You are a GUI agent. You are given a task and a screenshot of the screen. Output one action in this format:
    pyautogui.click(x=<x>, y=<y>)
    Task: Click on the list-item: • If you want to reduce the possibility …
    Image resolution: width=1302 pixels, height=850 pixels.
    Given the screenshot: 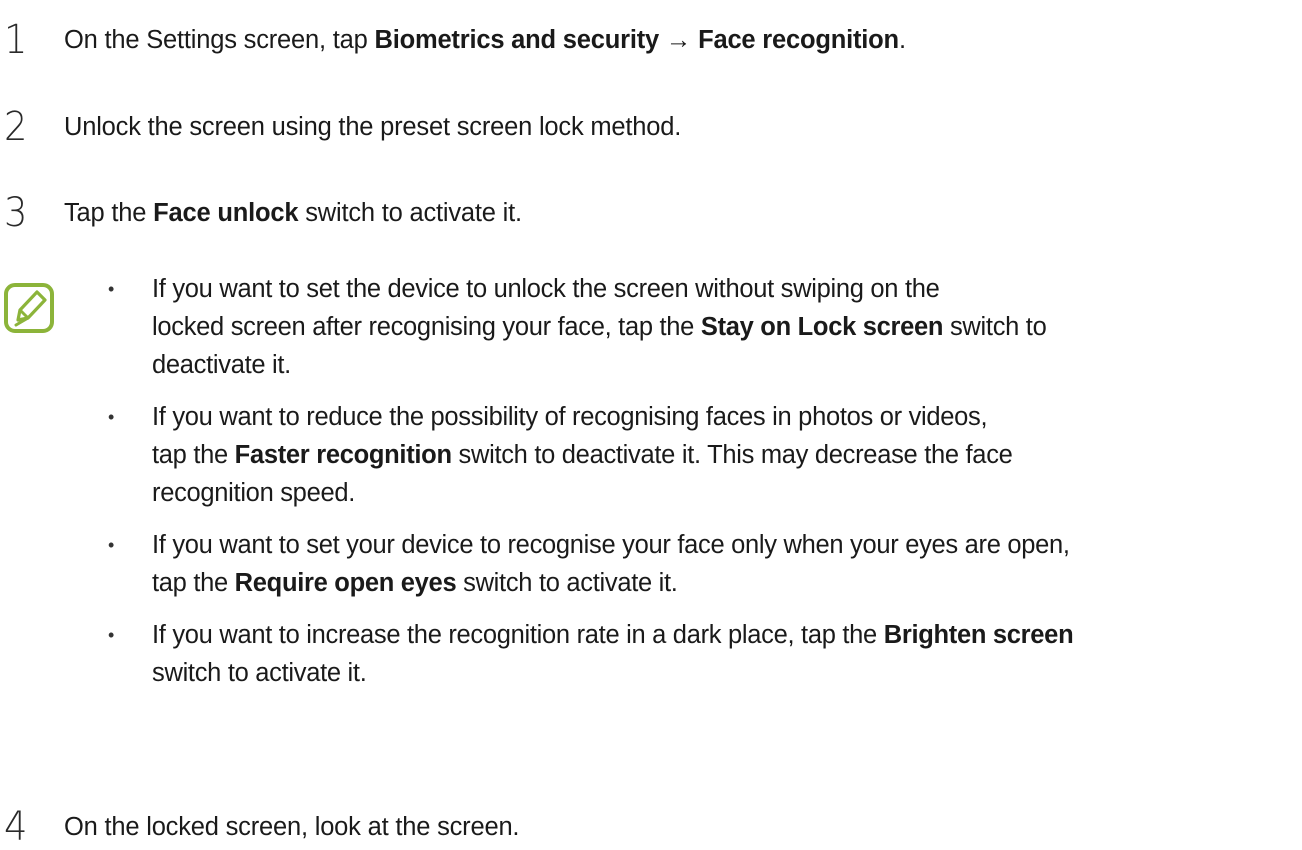 What is the action you would take?
    pyautogui.click(x=700, y=455)
    